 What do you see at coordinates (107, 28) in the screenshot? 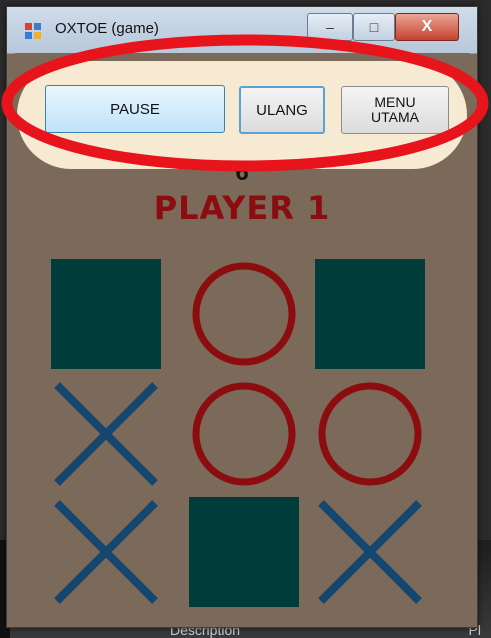
I see `window-title: OXTOE (game)` at bounding box center [107, 28].